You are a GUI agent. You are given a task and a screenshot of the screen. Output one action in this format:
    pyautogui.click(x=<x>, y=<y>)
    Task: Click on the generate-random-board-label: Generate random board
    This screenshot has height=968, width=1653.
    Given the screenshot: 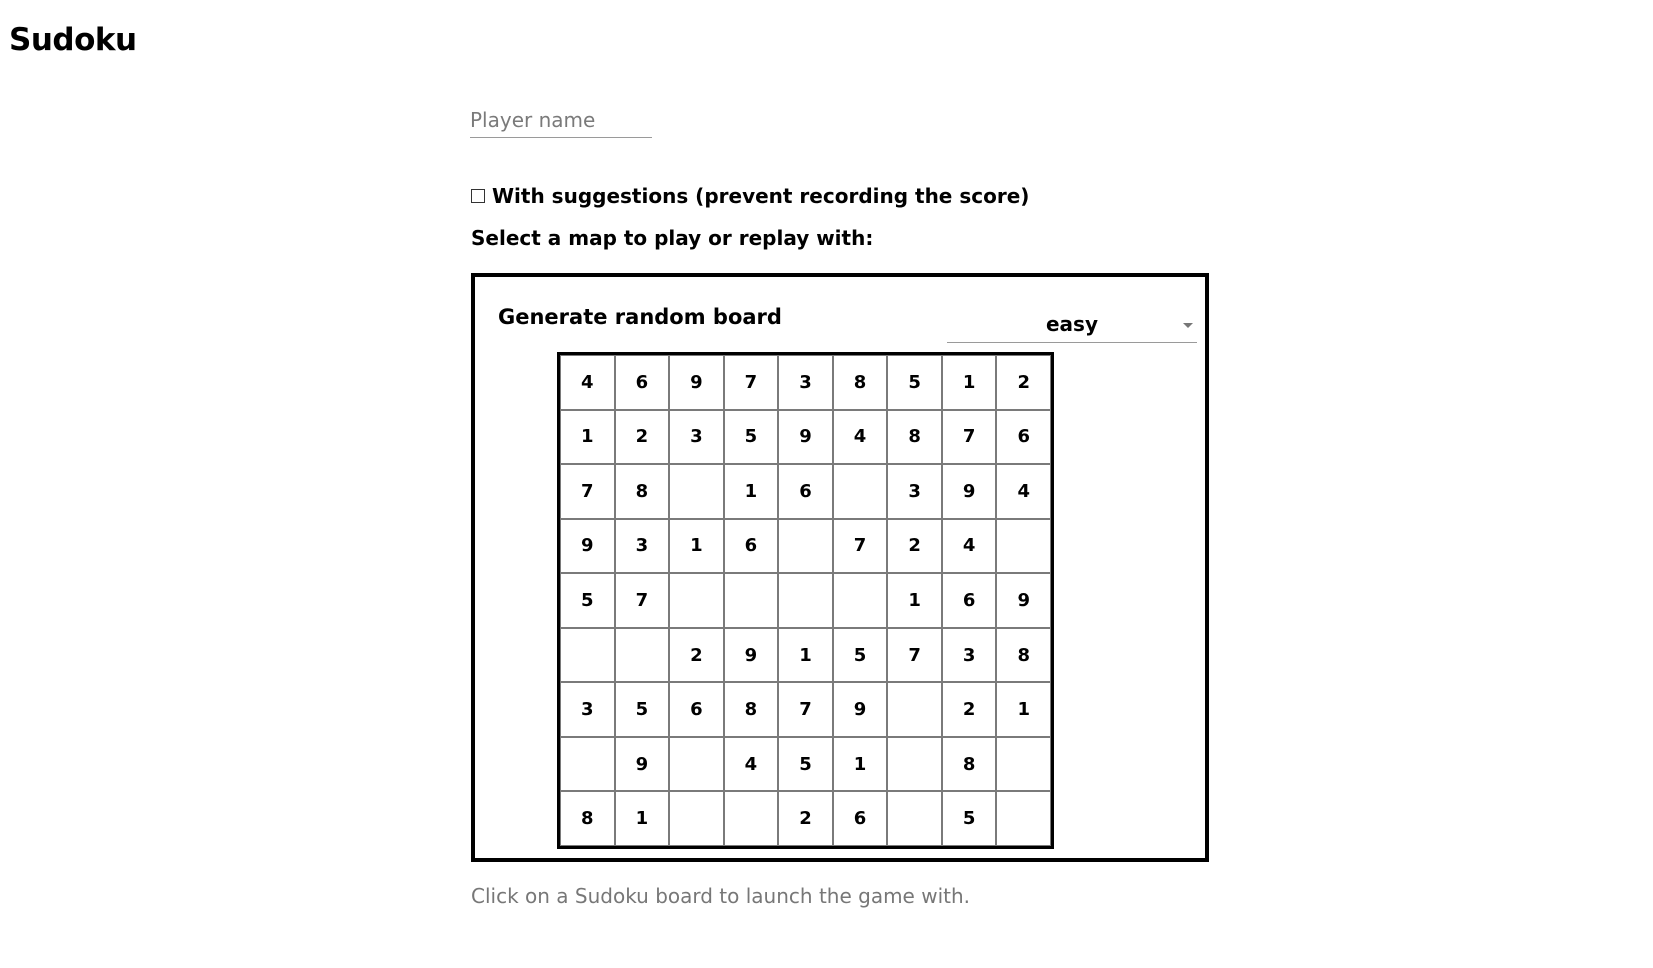 What is the action you would take?
    pyautogui.click(x=640, y=317)
    